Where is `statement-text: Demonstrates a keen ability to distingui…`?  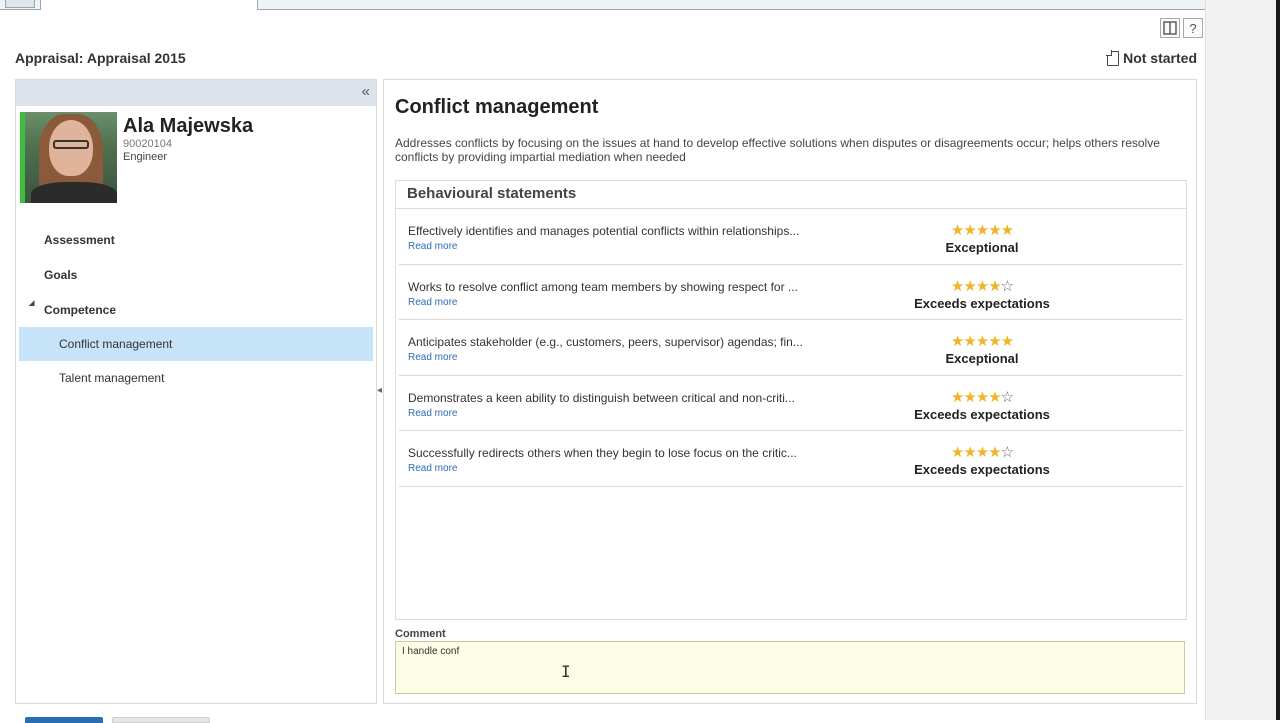 statement-text: Demonstrates a keen ability to distingui… is located at coordinates (601, 397).